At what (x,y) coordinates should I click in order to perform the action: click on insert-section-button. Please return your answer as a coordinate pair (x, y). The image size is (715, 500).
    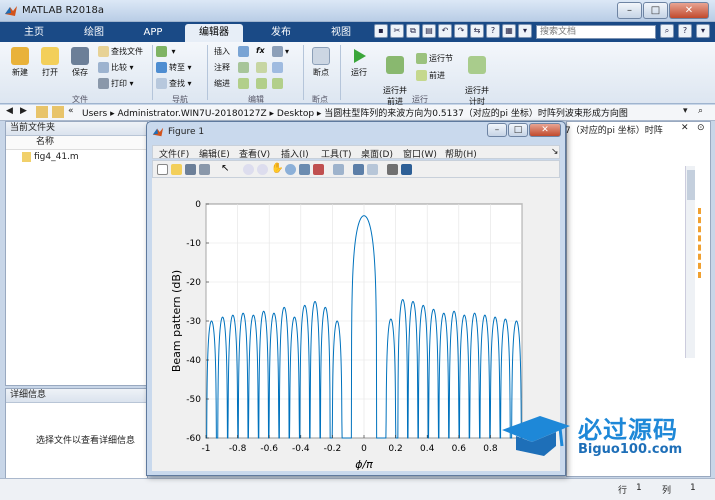
    Looking at the image, I should click on (244, 51).